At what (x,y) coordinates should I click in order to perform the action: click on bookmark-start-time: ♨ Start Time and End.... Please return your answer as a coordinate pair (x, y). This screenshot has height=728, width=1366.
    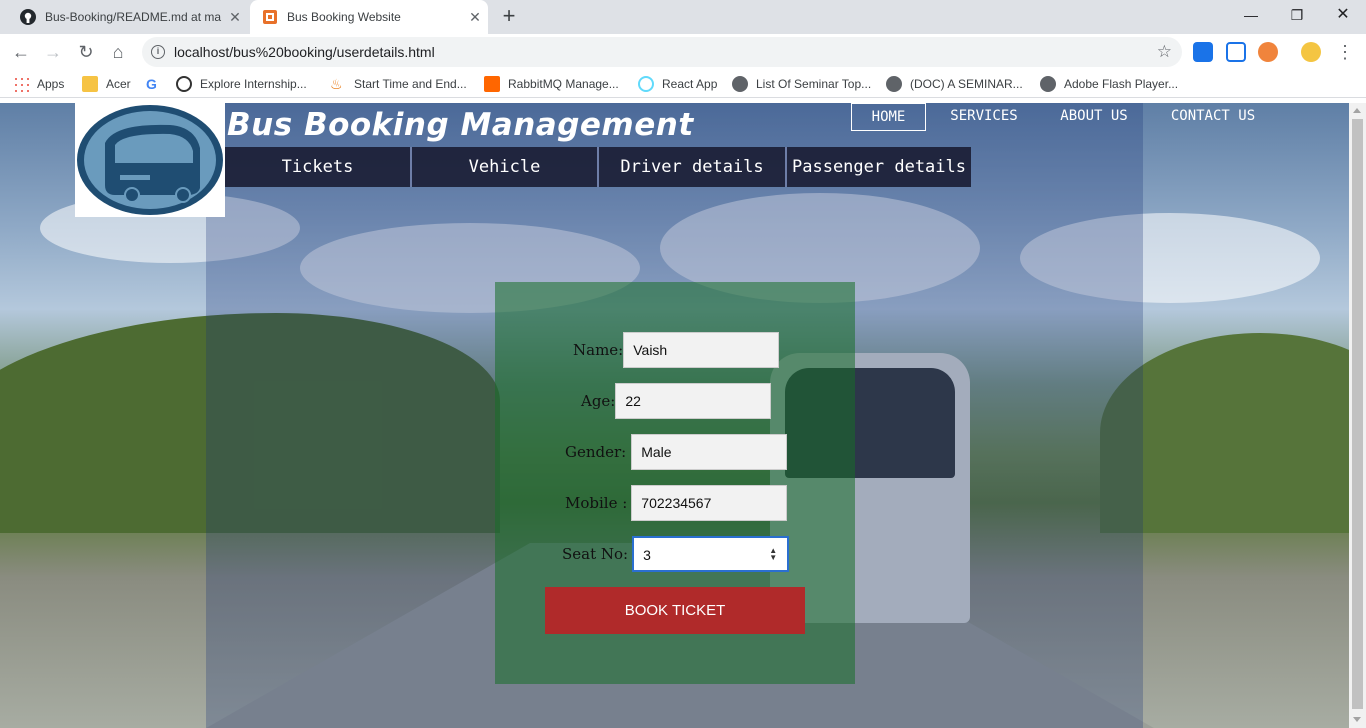
    Looking at the image, I should click on (398, 84).